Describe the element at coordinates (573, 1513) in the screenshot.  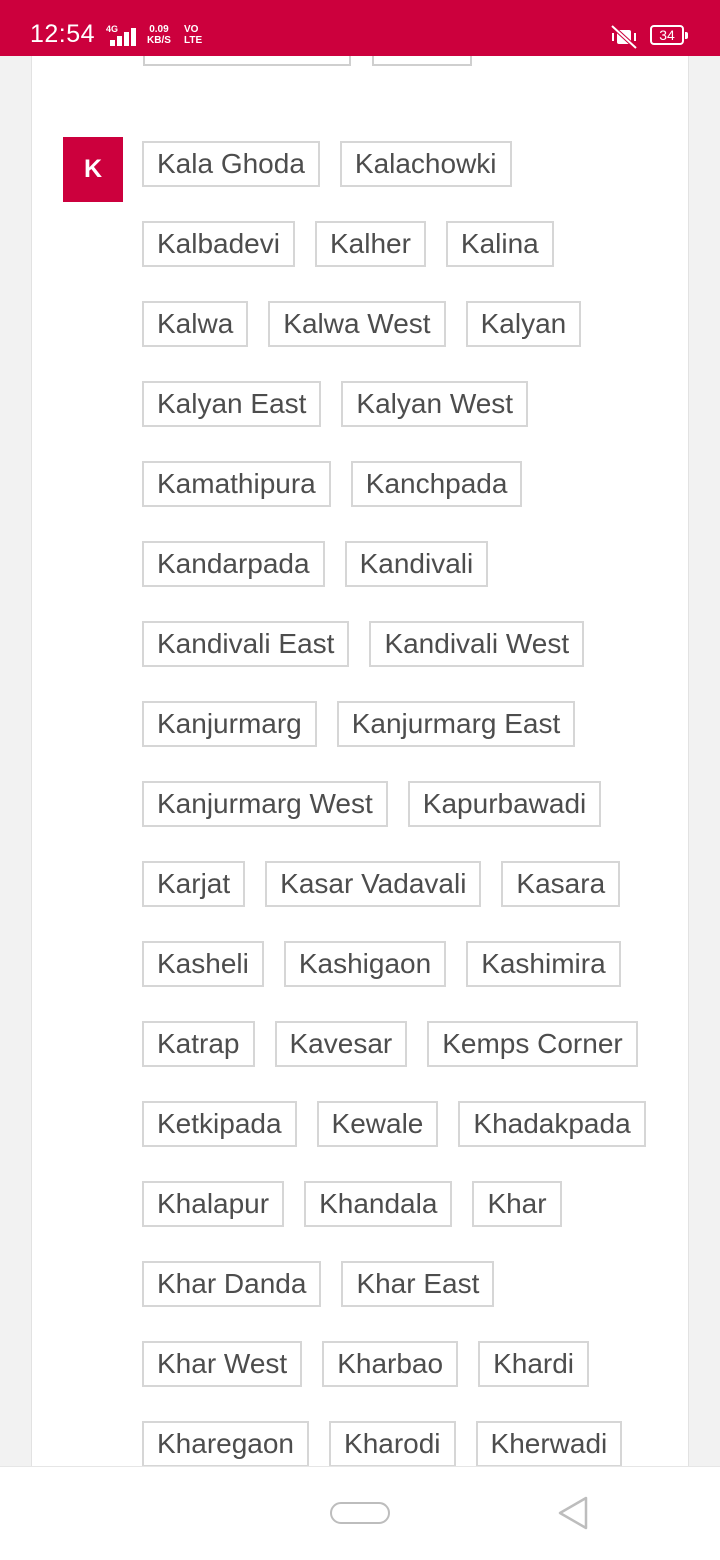
I see `back-triangle-icon` at that location.